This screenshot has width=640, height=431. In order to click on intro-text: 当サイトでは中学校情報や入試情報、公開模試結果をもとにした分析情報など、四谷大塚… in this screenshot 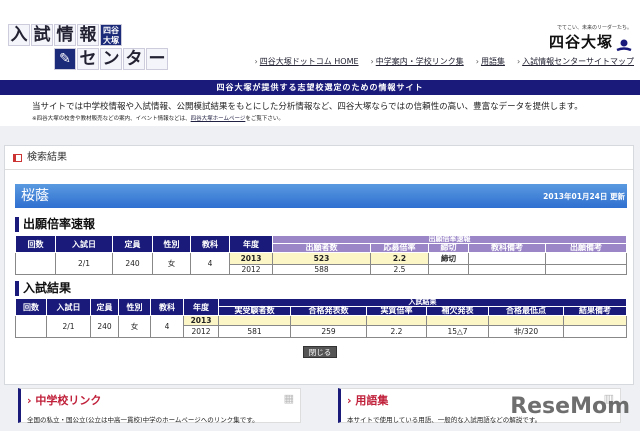, I will do `click(307, 107)`.